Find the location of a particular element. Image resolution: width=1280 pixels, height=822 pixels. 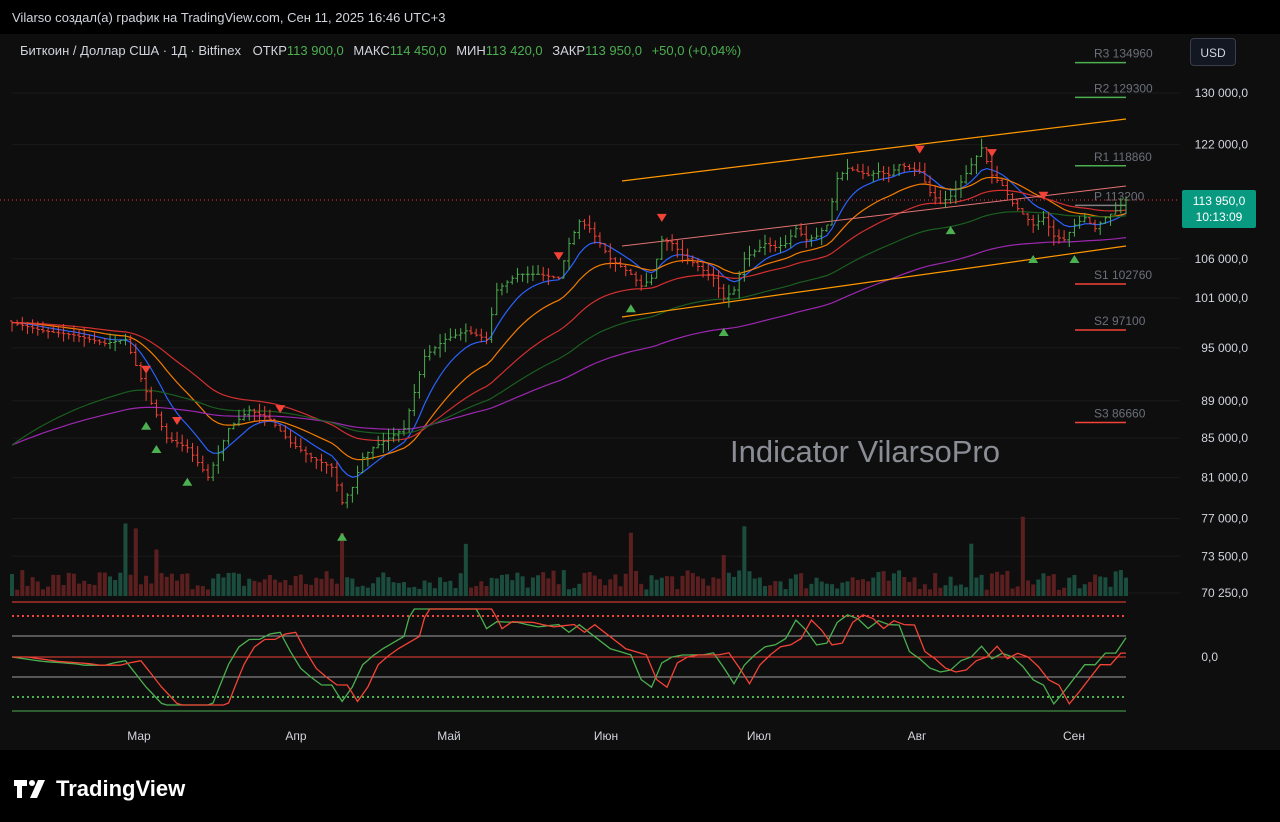

tradingview-wordmark: TradingView is located at coordinates (121, 788).